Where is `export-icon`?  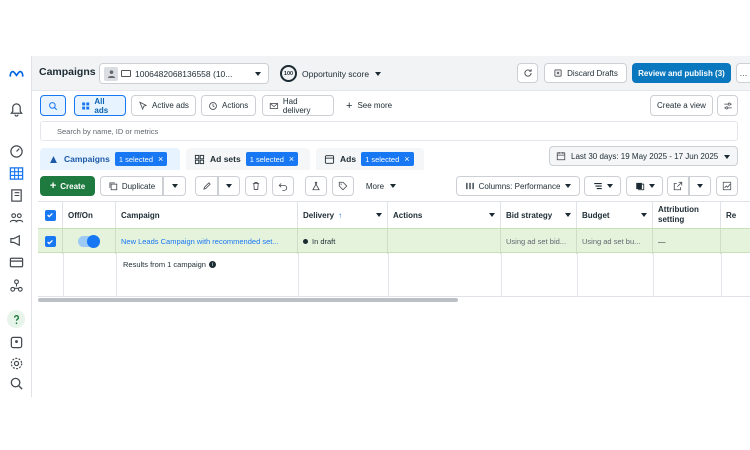
export-icon is located at coordinates (678, 186).